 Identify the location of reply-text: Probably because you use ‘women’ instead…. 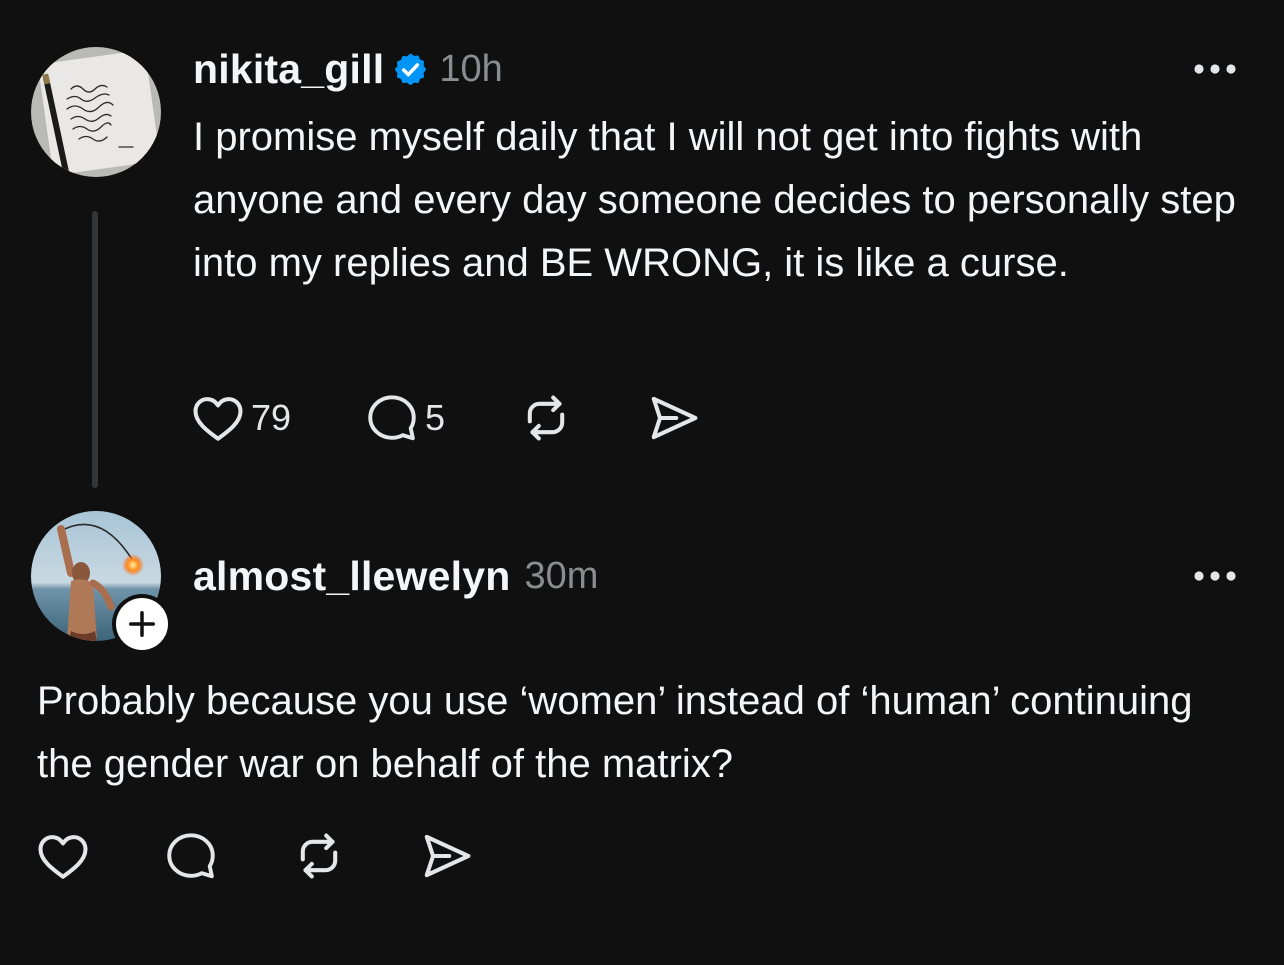
(615, 732).